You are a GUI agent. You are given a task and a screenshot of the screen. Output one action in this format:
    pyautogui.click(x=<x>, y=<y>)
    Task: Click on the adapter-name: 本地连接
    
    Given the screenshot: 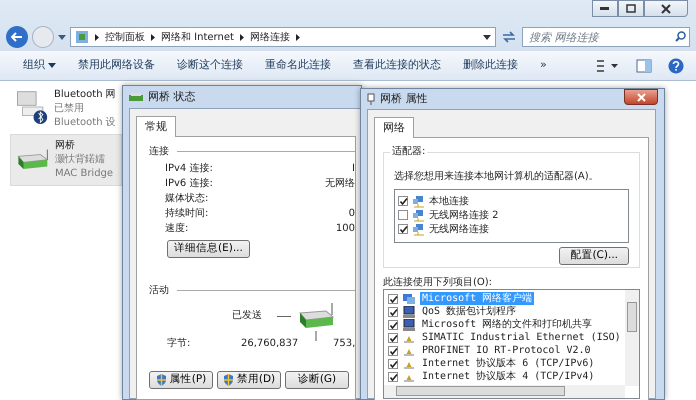 What is the action you would take?
    pyautogui.click(x=449, y=201)
    